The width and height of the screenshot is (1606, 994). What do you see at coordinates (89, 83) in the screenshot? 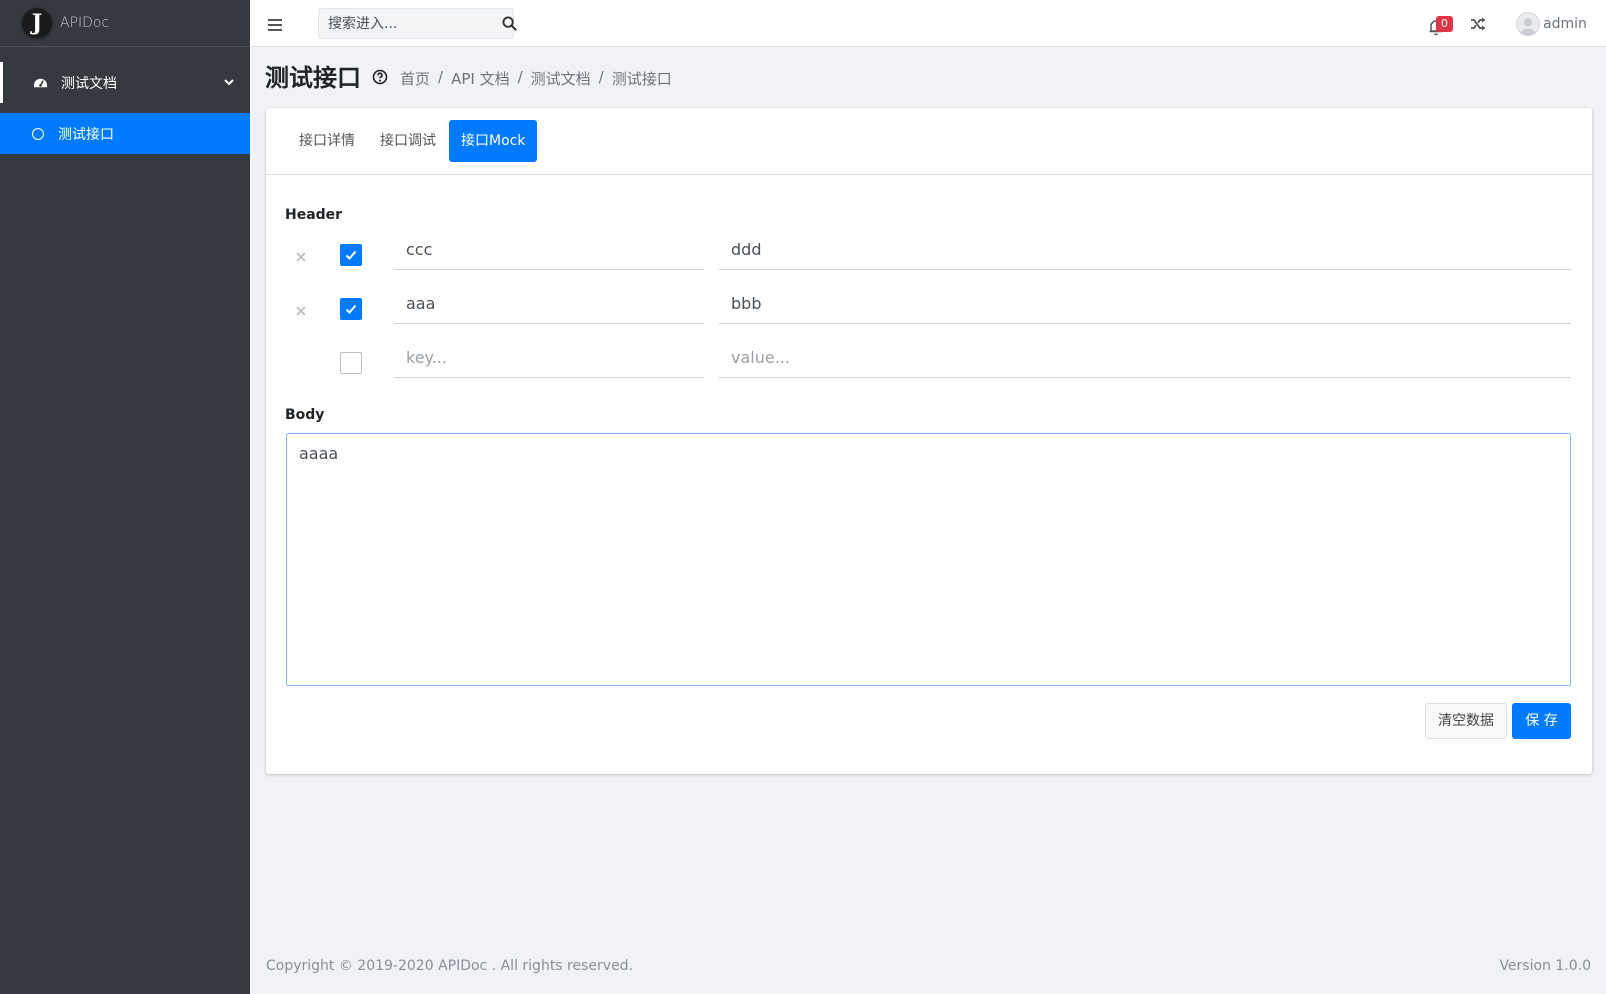
I see `sidebar-group-label: 测试文档` at bounding box center [89, 83].